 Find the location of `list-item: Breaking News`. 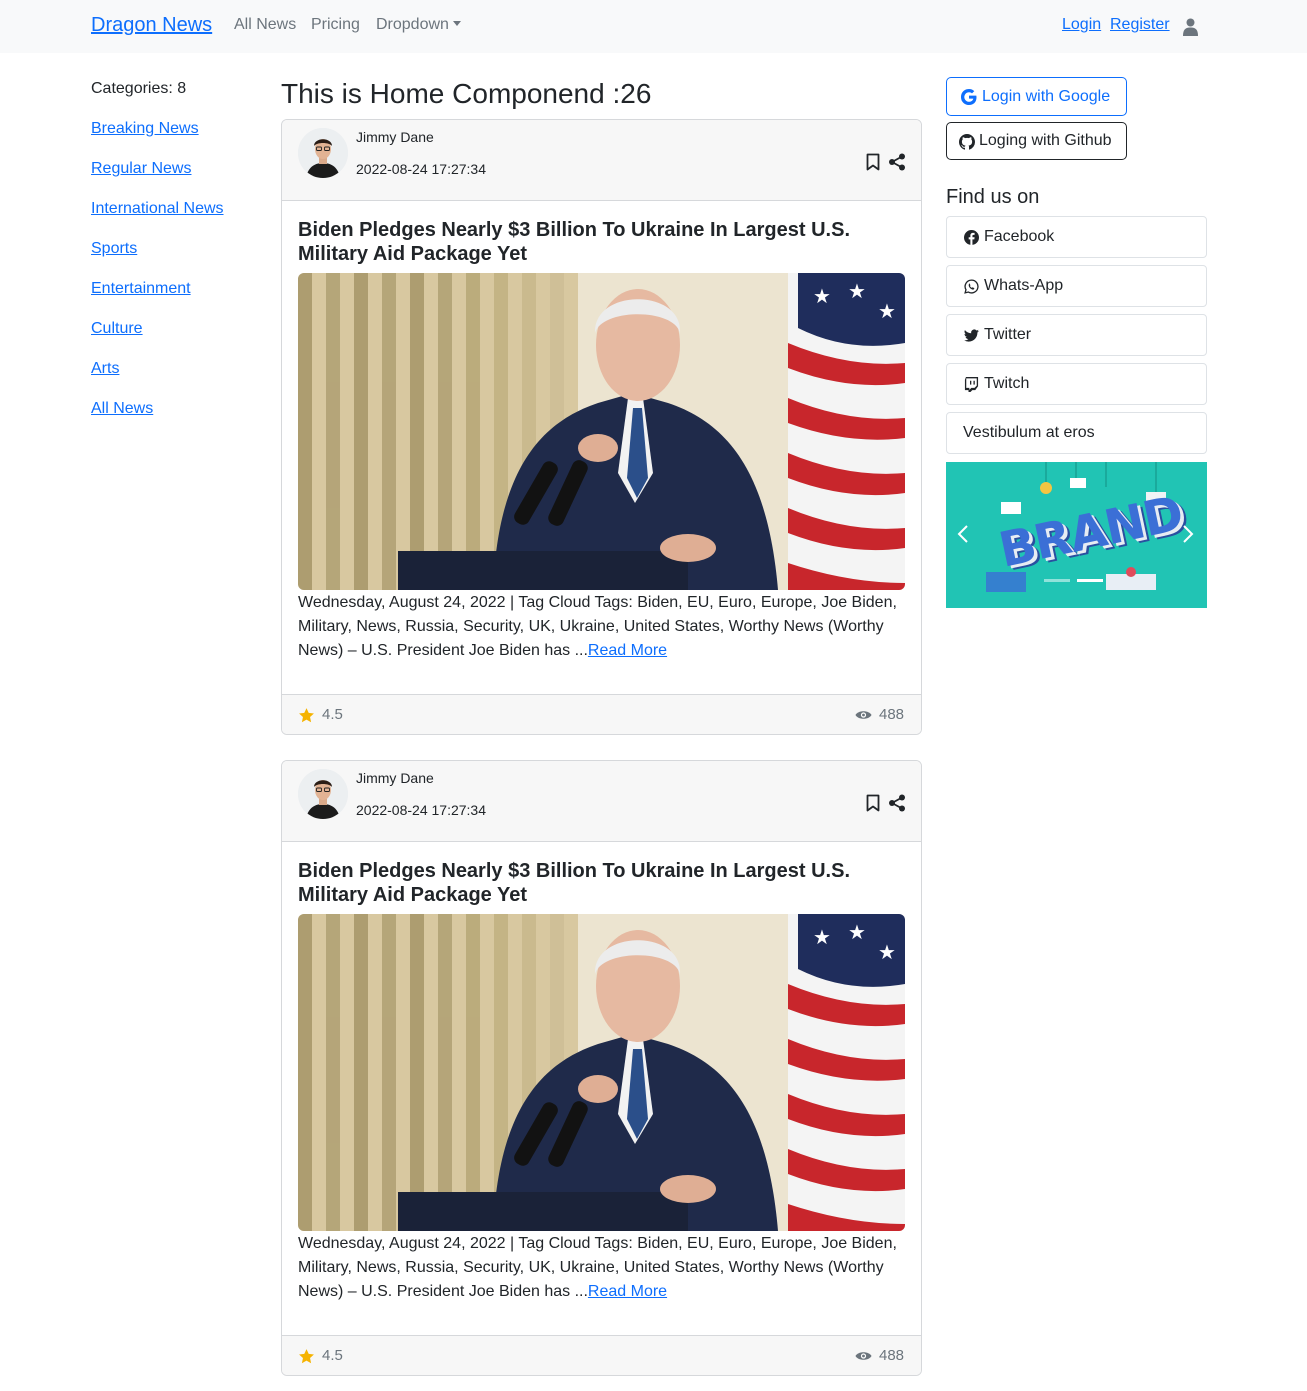

list-item: Breaking News is located at coordinates (157, 140).